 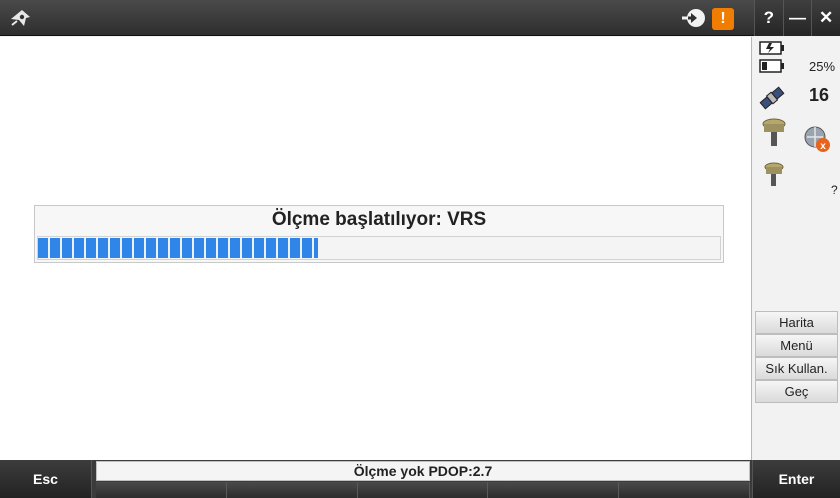 I want to click on progress-title: Ölçme başlatılıyor: VRS, so click(x=379, y=219).